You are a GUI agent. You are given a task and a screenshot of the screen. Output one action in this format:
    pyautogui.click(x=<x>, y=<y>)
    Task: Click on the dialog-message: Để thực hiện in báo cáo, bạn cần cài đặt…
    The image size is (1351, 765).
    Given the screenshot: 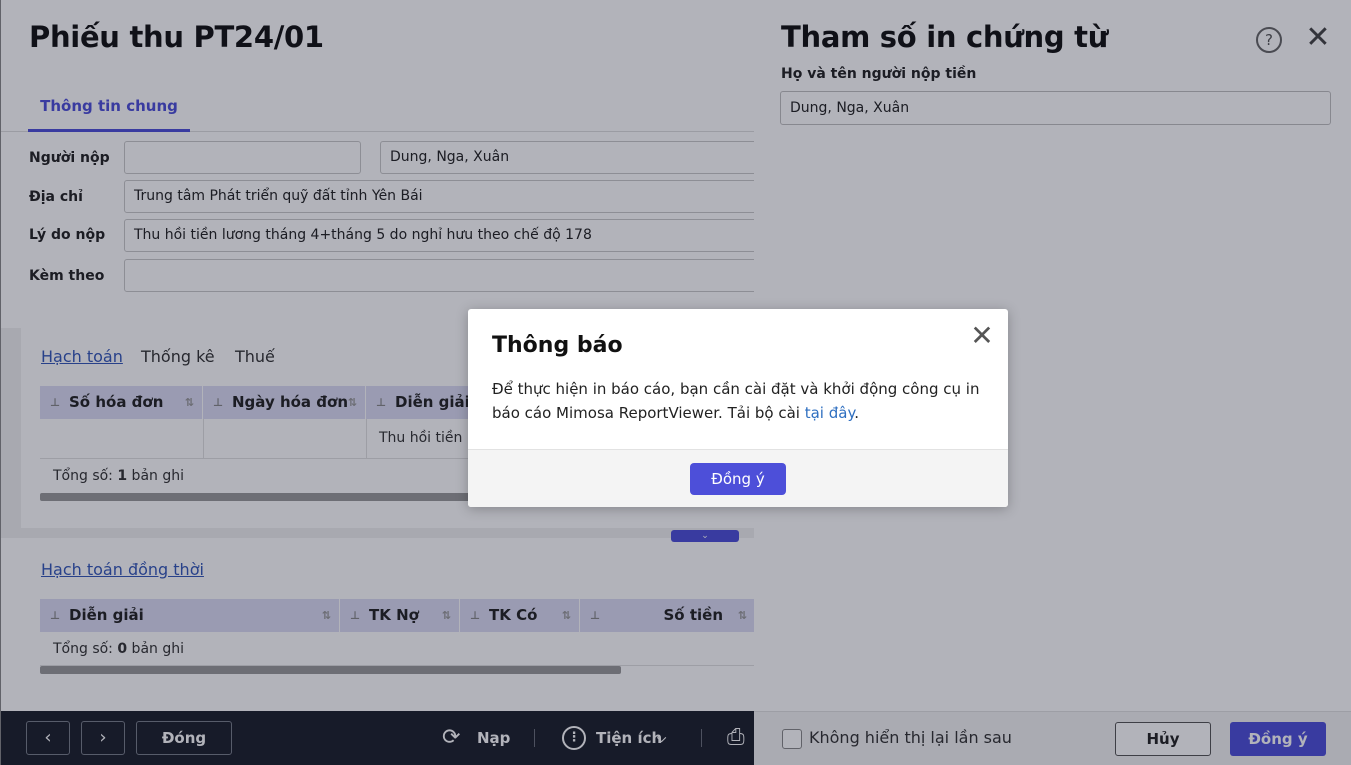 What is the action you would take?
    pyautogui.click(x=736, y=401)
    